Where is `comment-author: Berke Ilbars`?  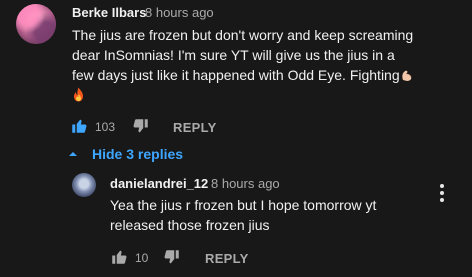
comment-author: Berke Ilbars is located at coordinates (109, 12).